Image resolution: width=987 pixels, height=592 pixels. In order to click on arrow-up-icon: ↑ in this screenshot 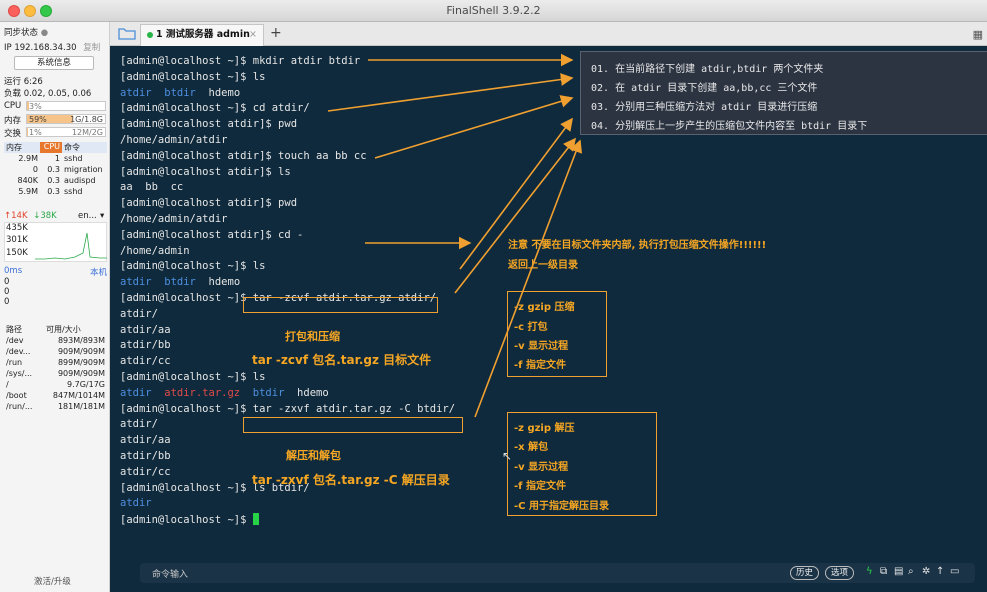, I will do `click(940, 571)`.